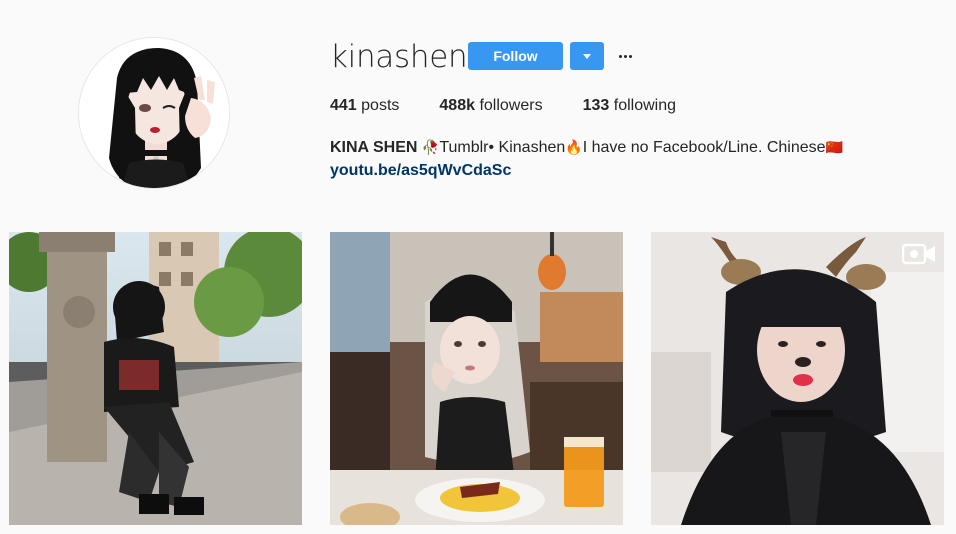  I want to click on following-number: 133, so click(596, 105).